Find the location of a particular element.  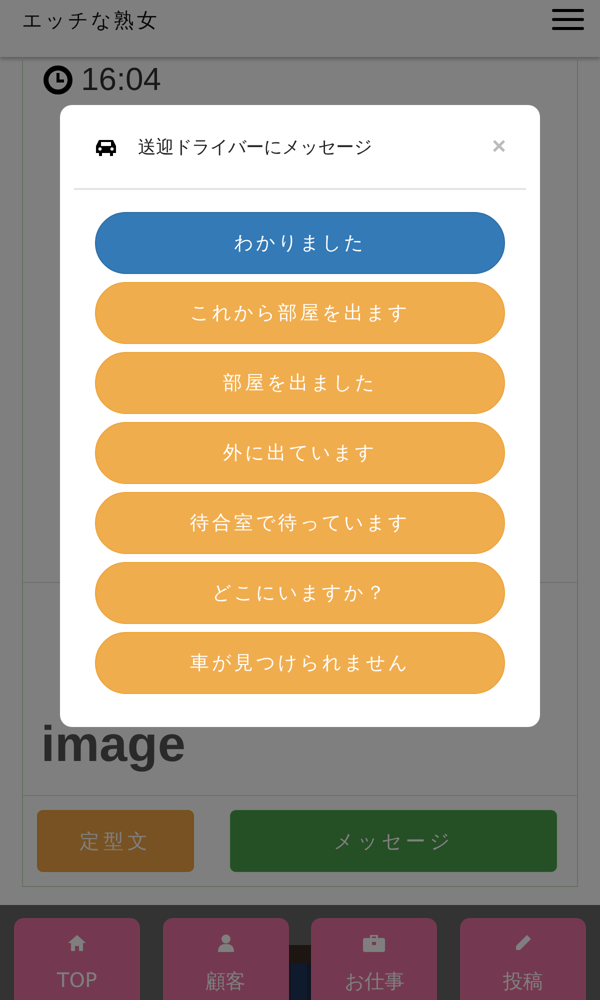

clock-icon is located at coordinates (58, 79).